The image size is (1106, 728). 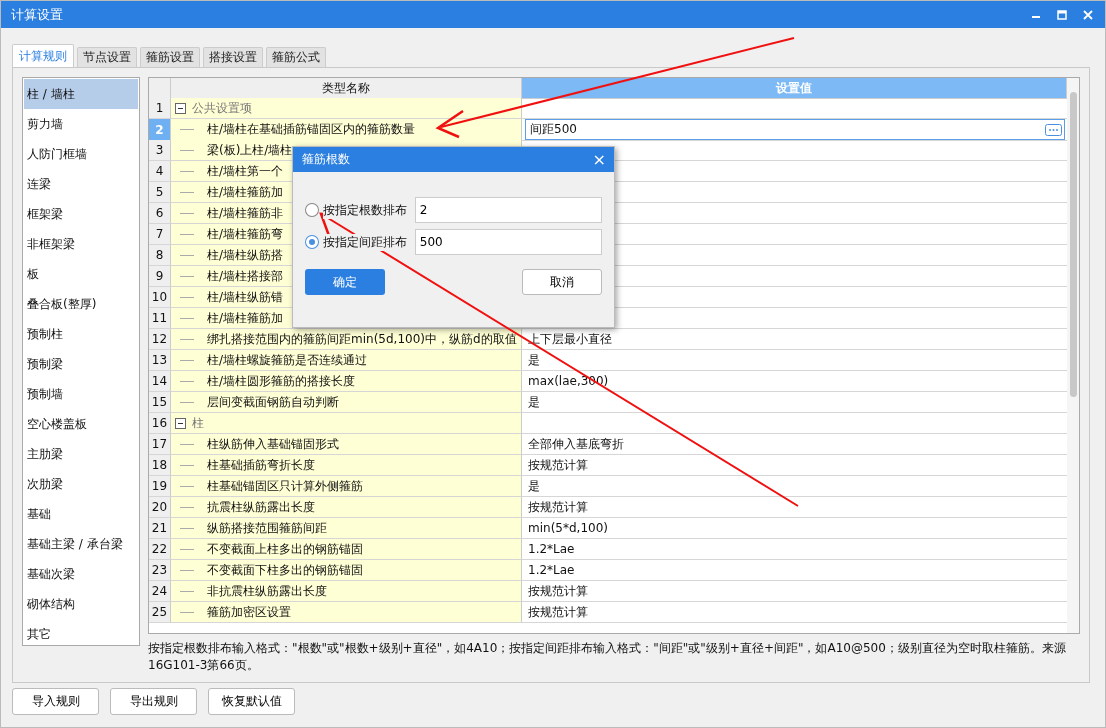 I want to click on sidebar-item: 砌体结构, so click(x=81, y=604).